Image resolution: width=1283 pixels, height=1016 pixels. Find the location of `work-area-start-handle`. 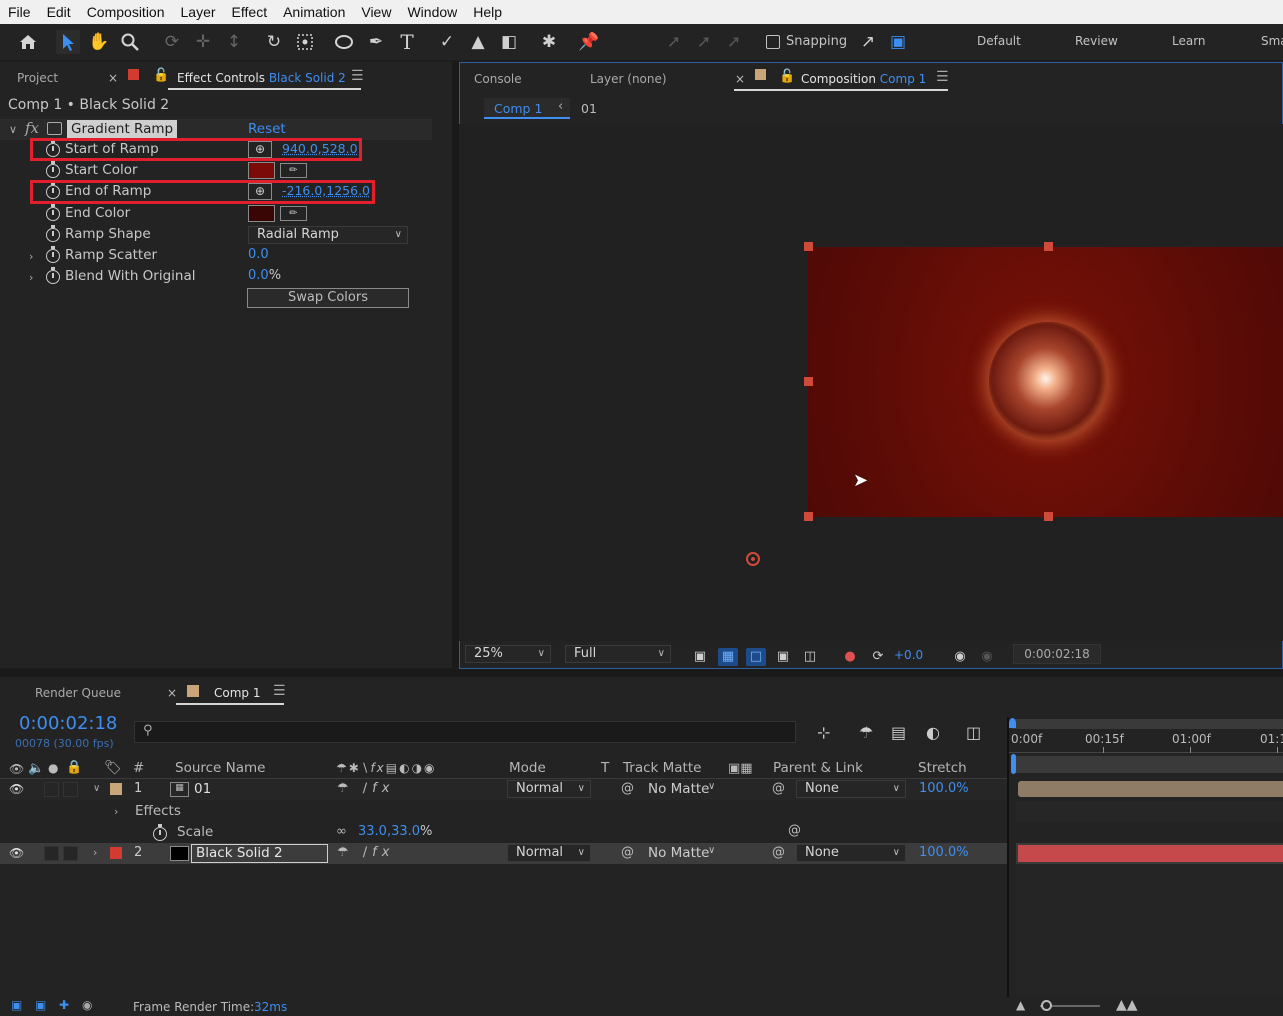

work-area-start-handle is located at coordinates (1012, 723).